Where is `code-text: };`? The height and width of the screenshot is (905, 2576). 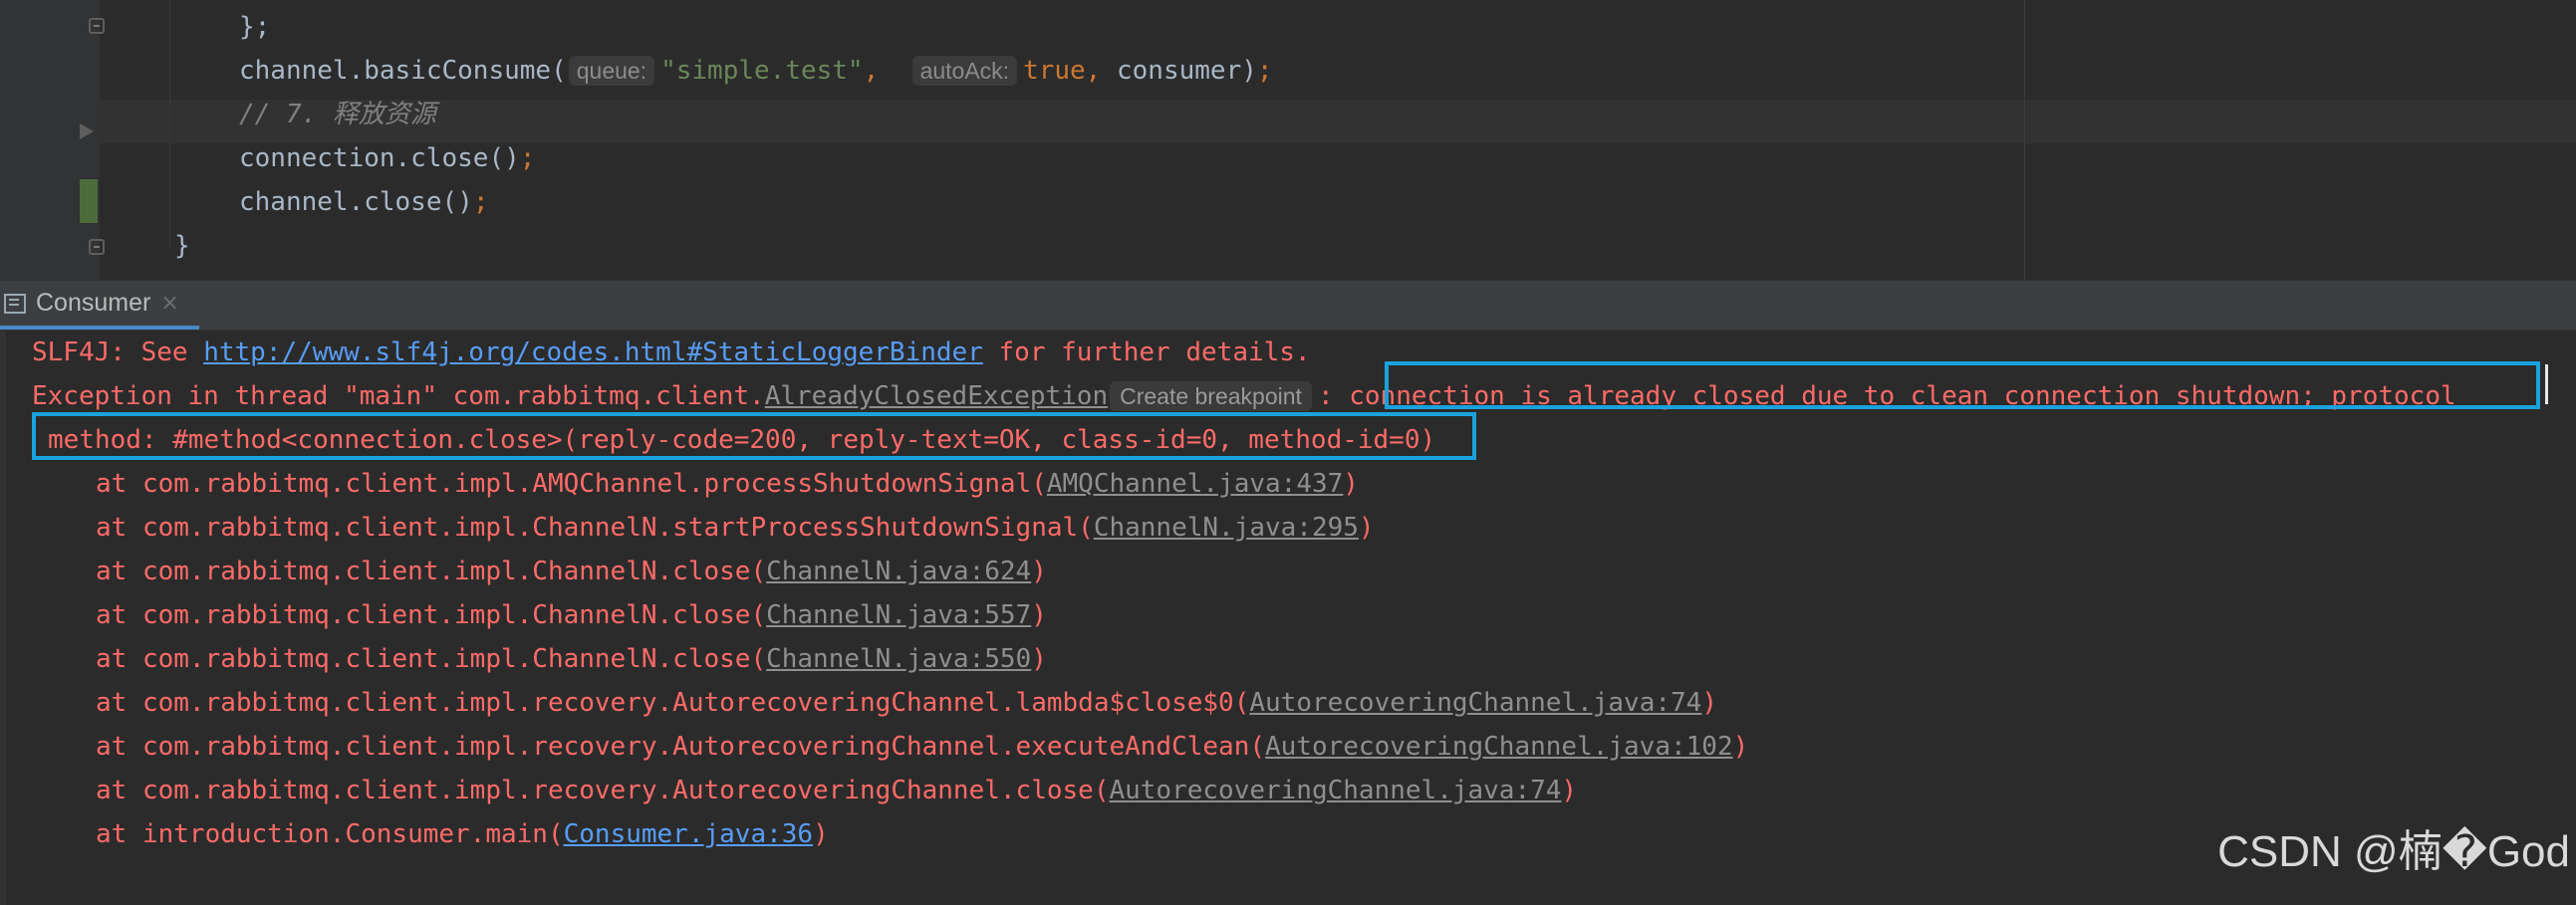 code-text: }; is located at coordinates (255, 27).